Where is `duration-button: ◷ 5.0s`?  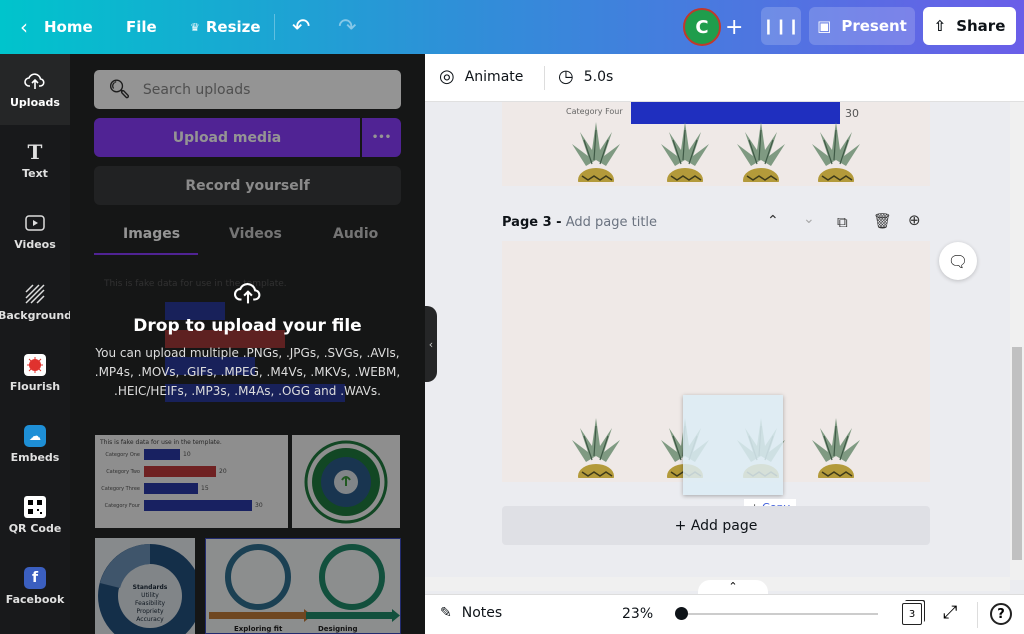 duration-button: ◷ 5.0s is located at coordinates (585, 76).